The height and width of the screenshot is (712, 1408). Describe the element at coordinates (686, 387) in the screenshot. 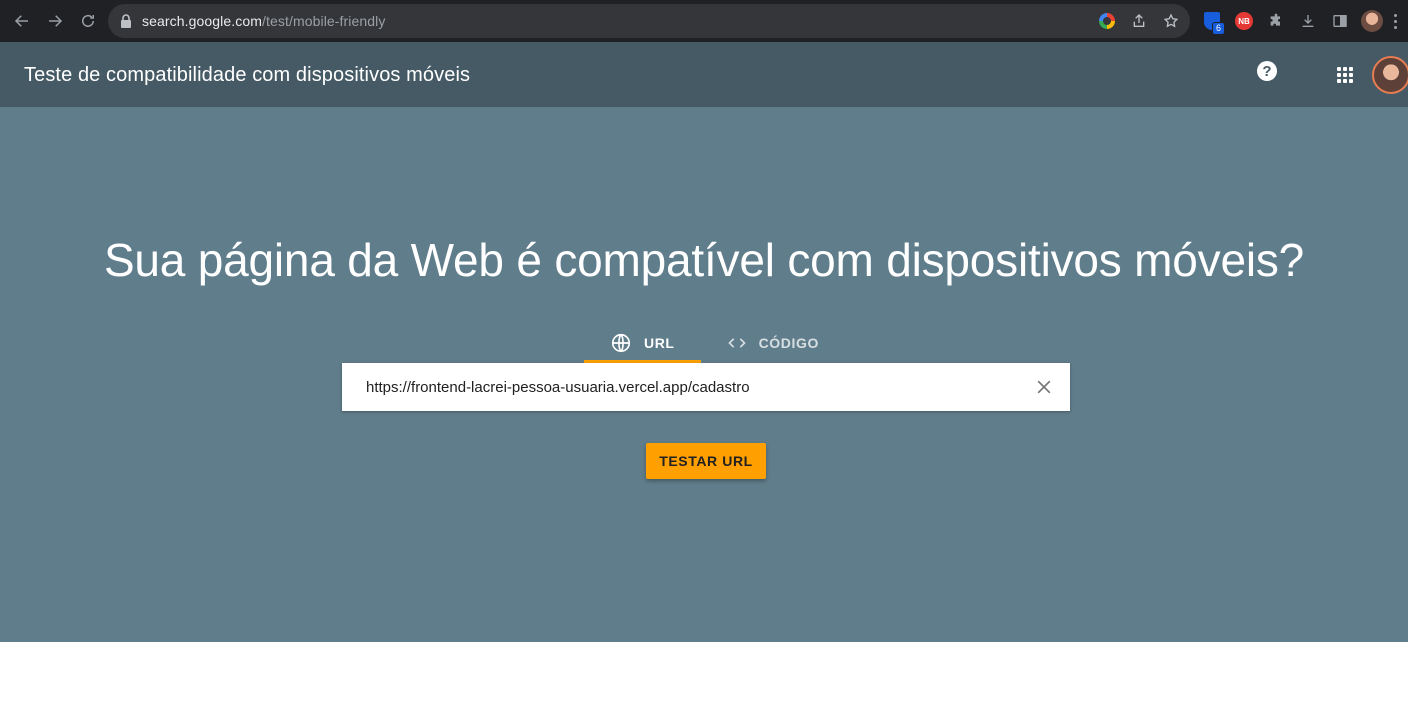

I see `url-input` at that location.